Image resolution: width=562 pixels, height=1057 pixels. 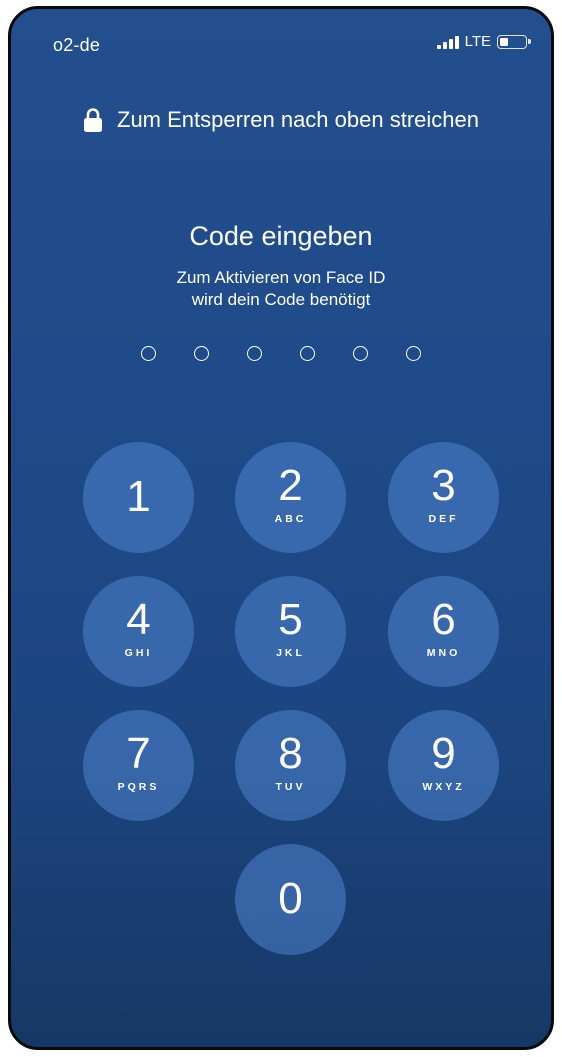 I want to click on key-digit: 0, so click(x=290, y=898).